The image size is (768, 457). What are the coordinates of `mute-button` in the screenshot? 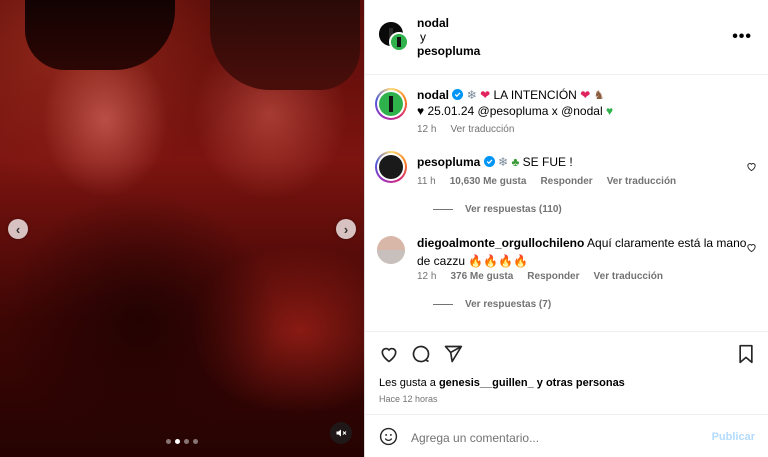 It's located at (341, 433).